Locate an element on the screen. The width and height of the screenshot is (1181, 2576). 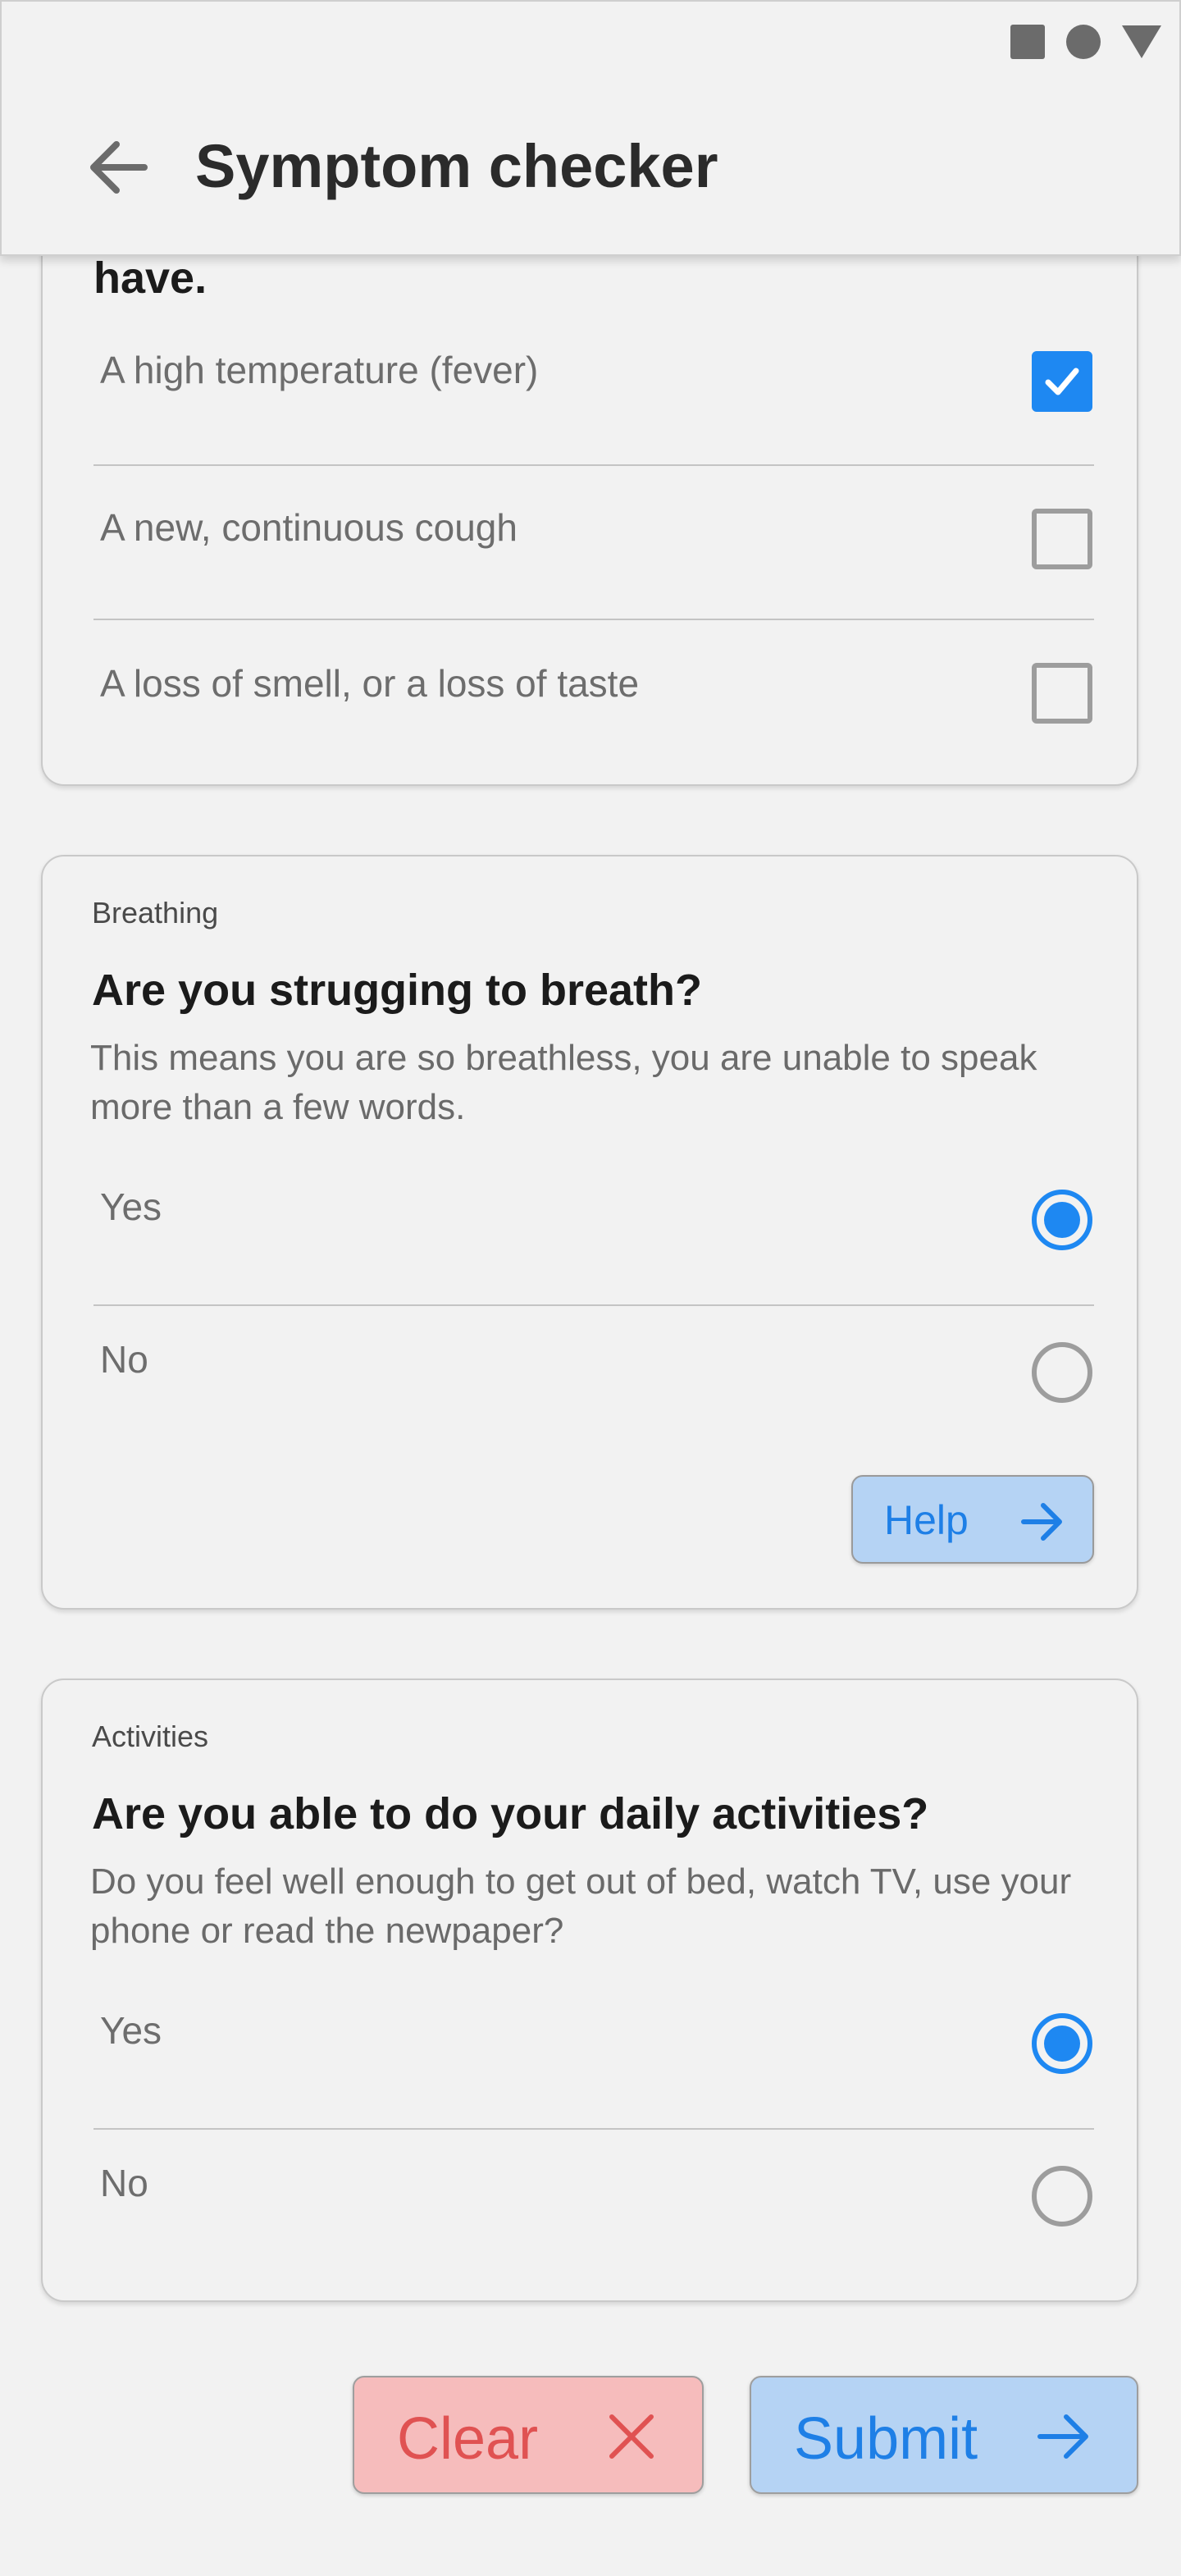
breathing-option-yes: Yes is located at coordinates (594, 1229).